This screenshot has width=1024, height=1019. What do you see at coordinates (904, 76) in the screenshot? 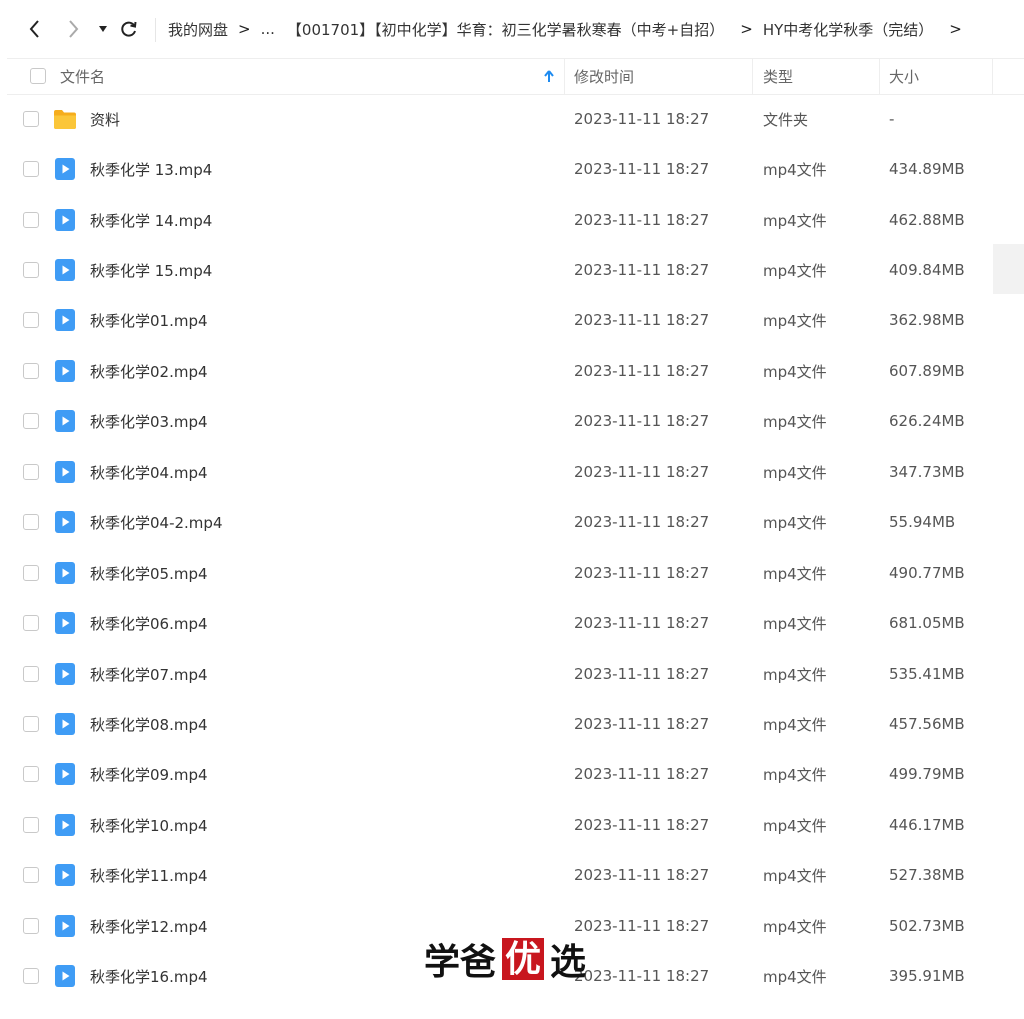
I see `column-header-size: 大小` at bounding box center [904, 76].